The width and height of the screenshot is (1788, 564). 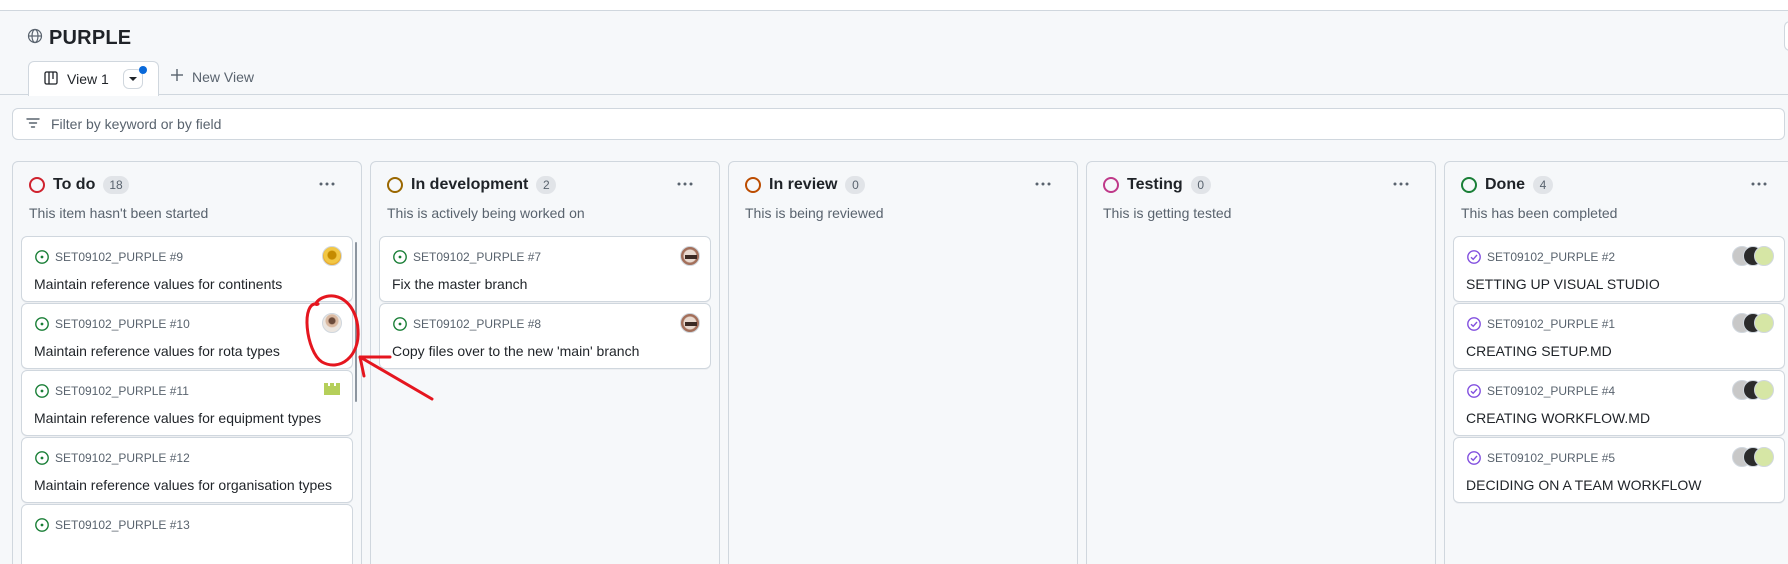 I want to click on column-scrollbar, so click(x=356, y=322).